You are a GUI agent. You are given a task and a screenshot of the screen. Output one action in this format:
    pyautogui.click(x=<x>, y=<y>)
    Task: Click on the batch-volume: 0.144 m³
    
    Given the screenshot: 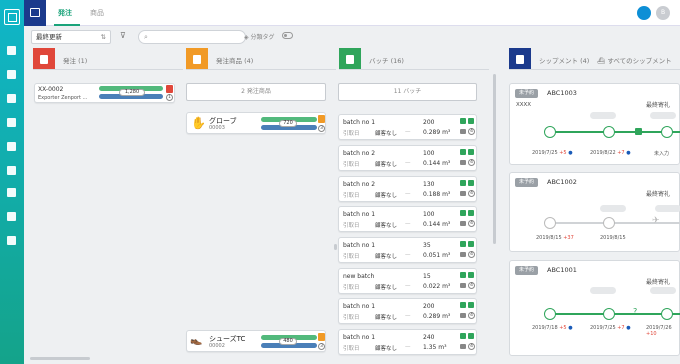 What is the action you would take?
    pyautogui.click(x=437, y=224)
    